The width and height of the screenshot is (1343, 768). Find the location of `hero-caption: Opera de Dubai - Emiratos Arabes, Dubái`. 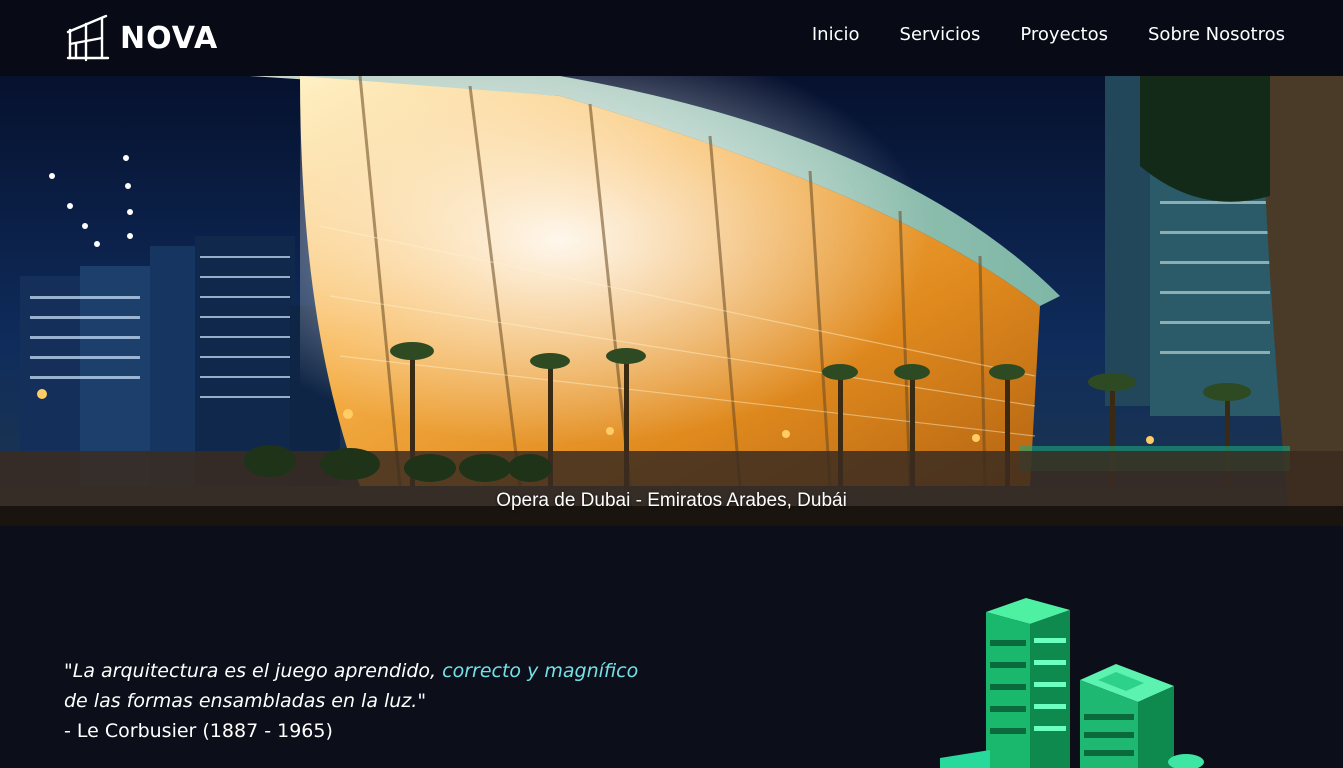

hero-caption: Opera de Dubai - Emiratos Arabes, Dubái is located at coordinates (671, 500).